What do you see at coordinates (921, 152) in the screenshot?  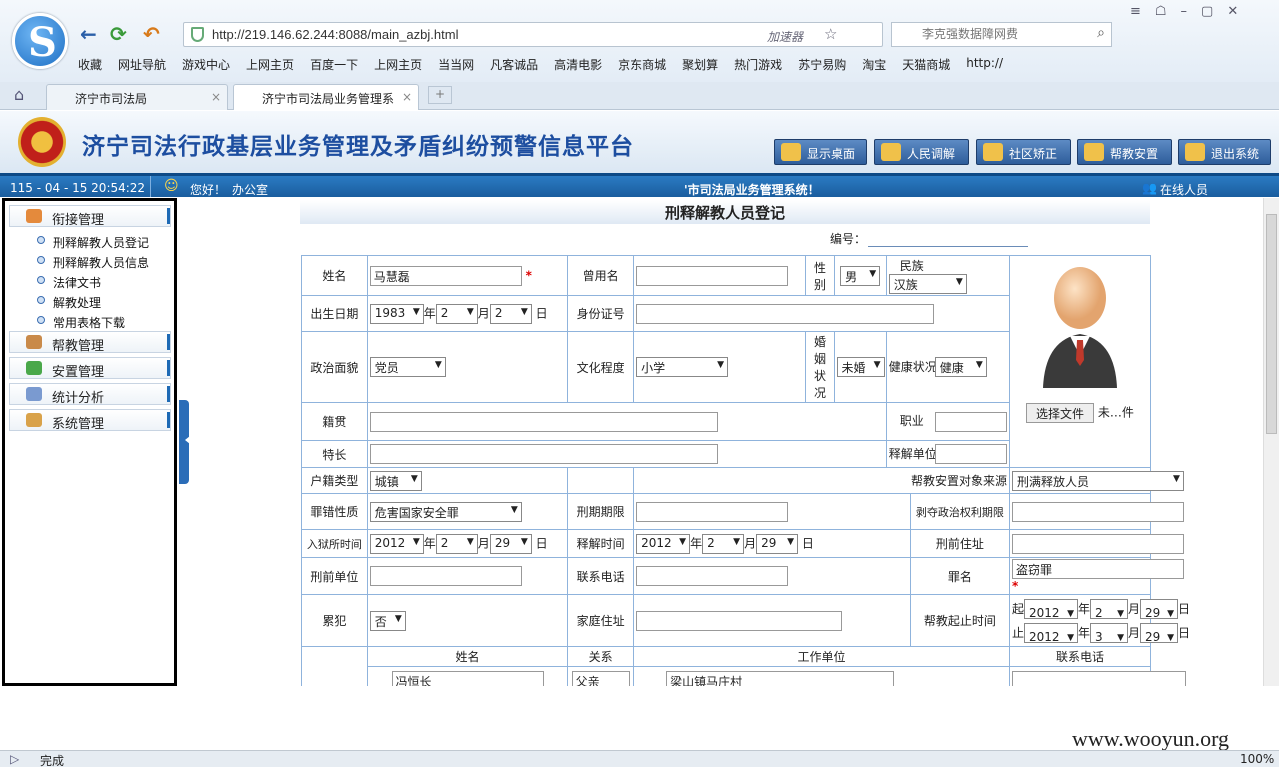 I see `mediation-button: 人民调解` at bounding box center [921, 152].